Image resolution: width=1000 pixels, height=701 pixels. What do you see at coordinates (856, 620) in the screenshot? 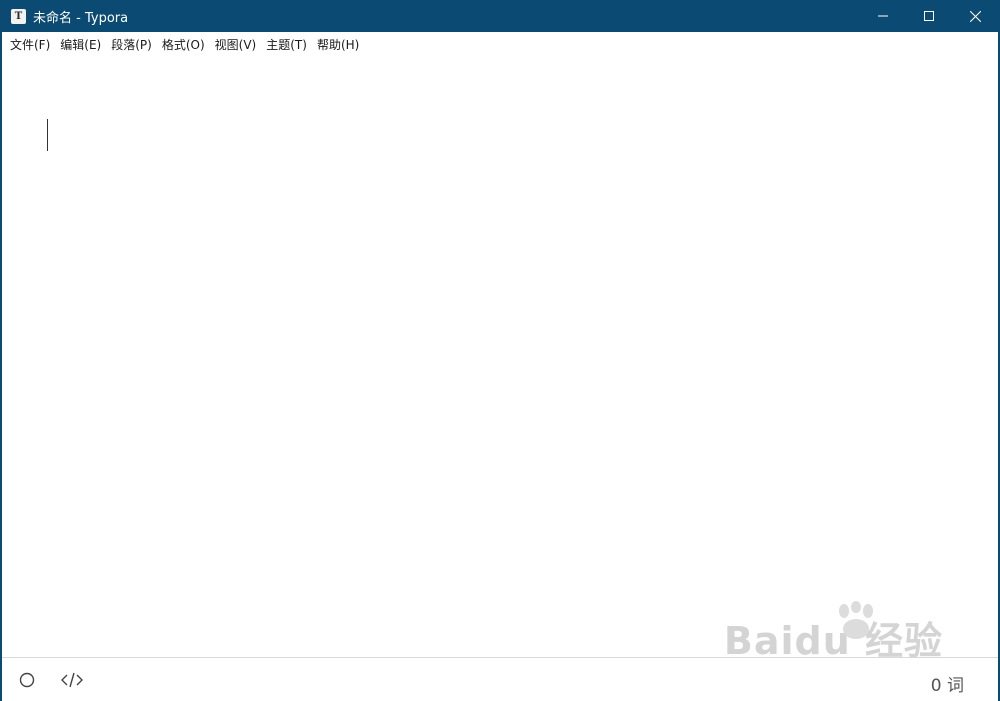
I see `paw-icon` at bounding box center [856, 620].